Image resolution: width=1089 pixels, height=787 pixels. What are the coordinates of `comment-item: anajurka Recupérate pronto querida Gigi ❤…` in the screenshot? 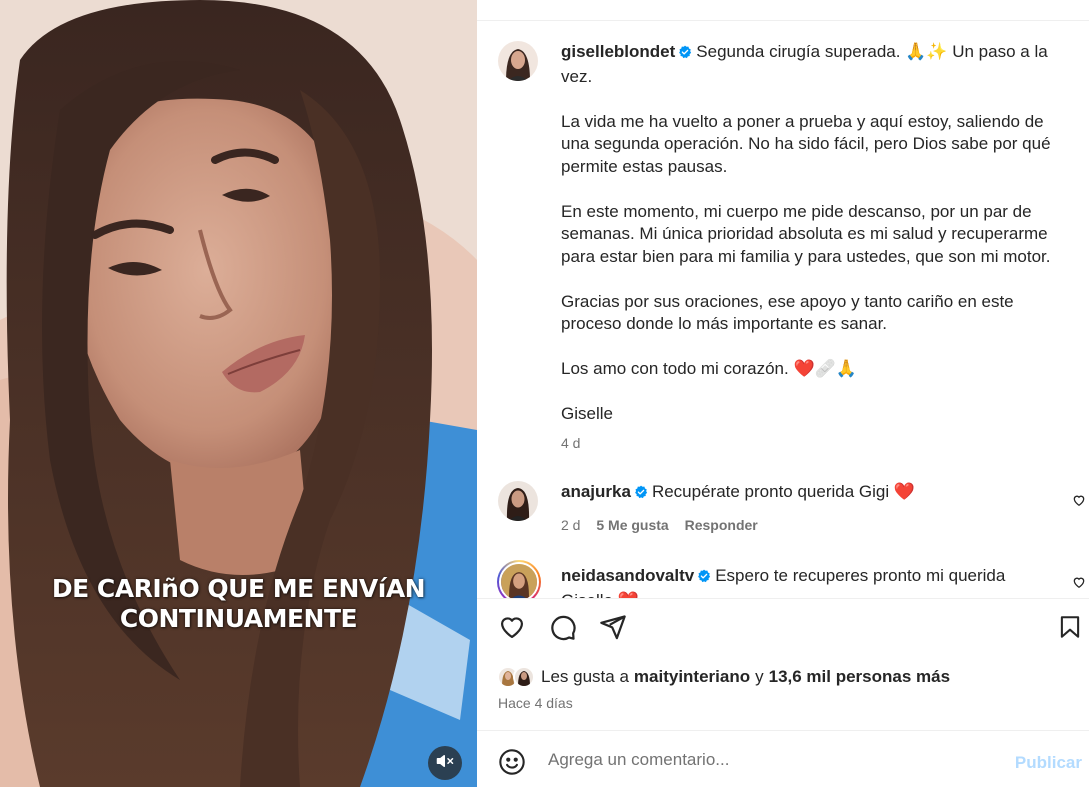 It's located at (806, 508).